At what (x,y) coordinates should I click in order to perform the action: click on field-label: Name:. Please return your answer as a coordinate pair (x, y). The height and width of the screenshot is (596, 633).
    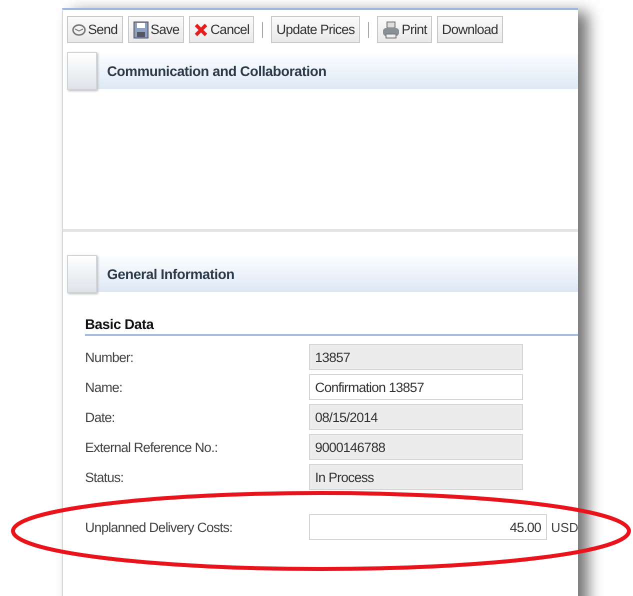
    Looking at the image, I should click on (104, 387).